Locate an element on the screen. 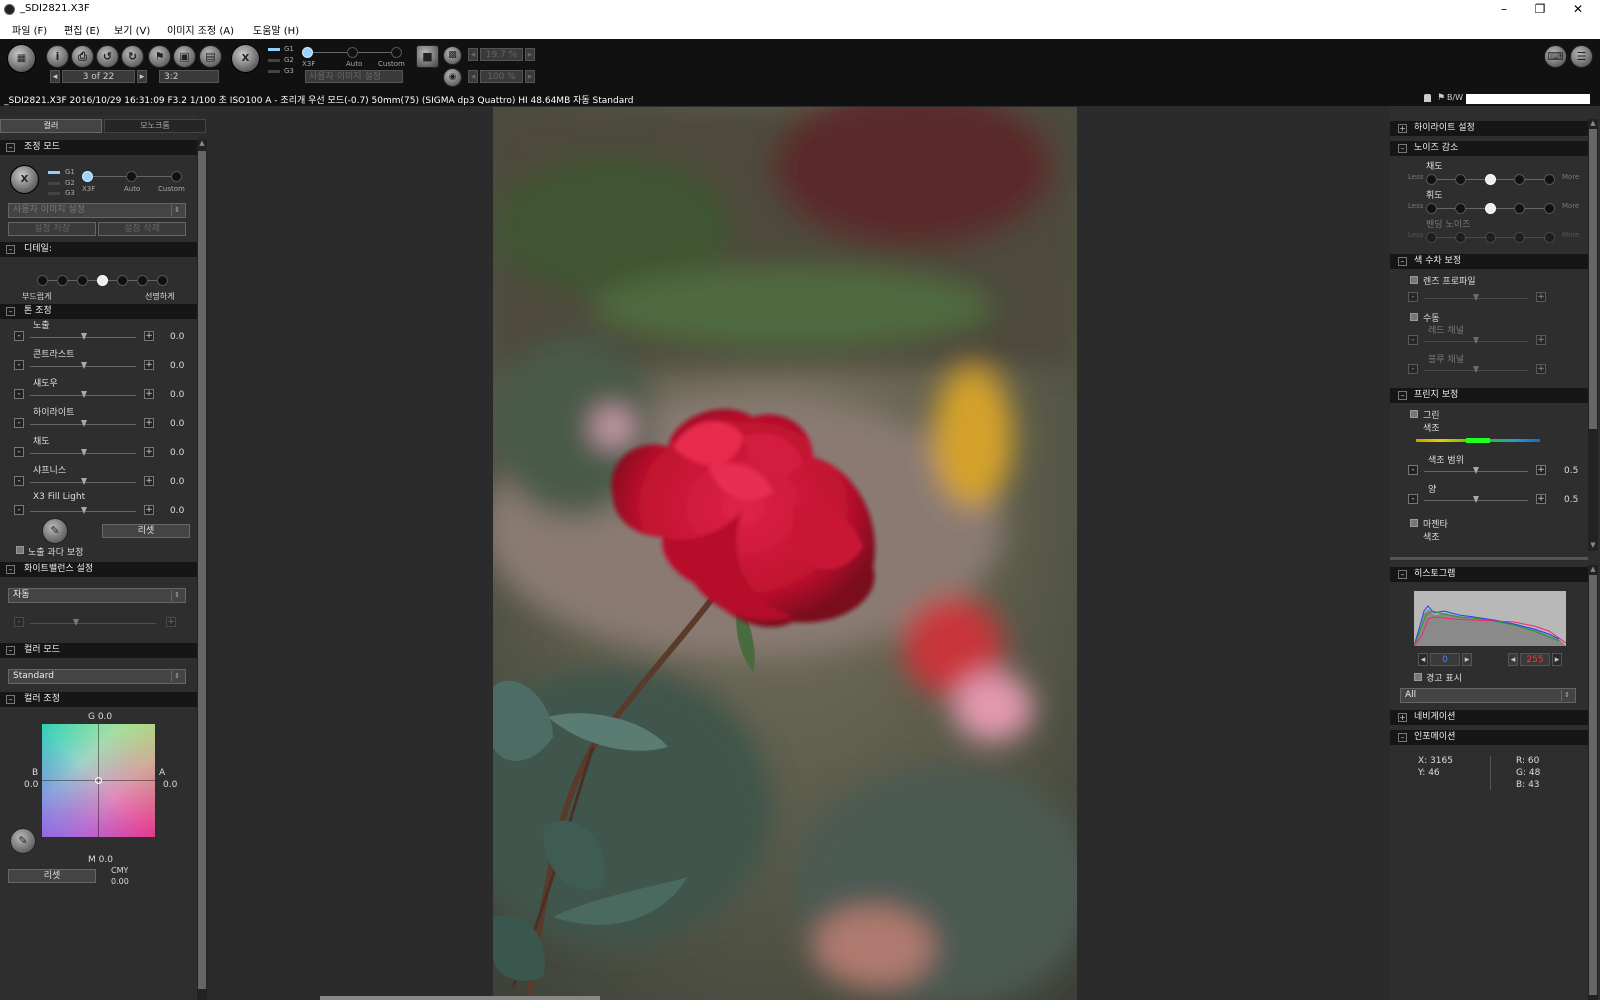  wb-minus-button: - is located at coordinates (19, 622).